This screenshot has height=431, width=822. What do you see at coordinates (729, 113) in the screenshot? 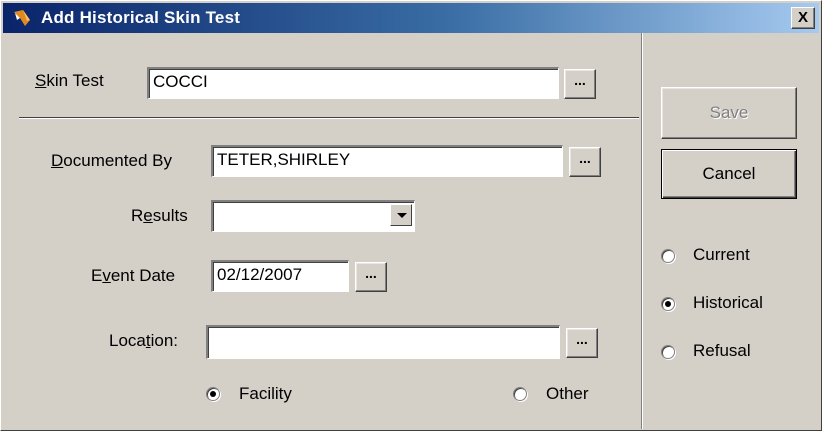
I see `save-button: Save` at bounding box center [729, 113].